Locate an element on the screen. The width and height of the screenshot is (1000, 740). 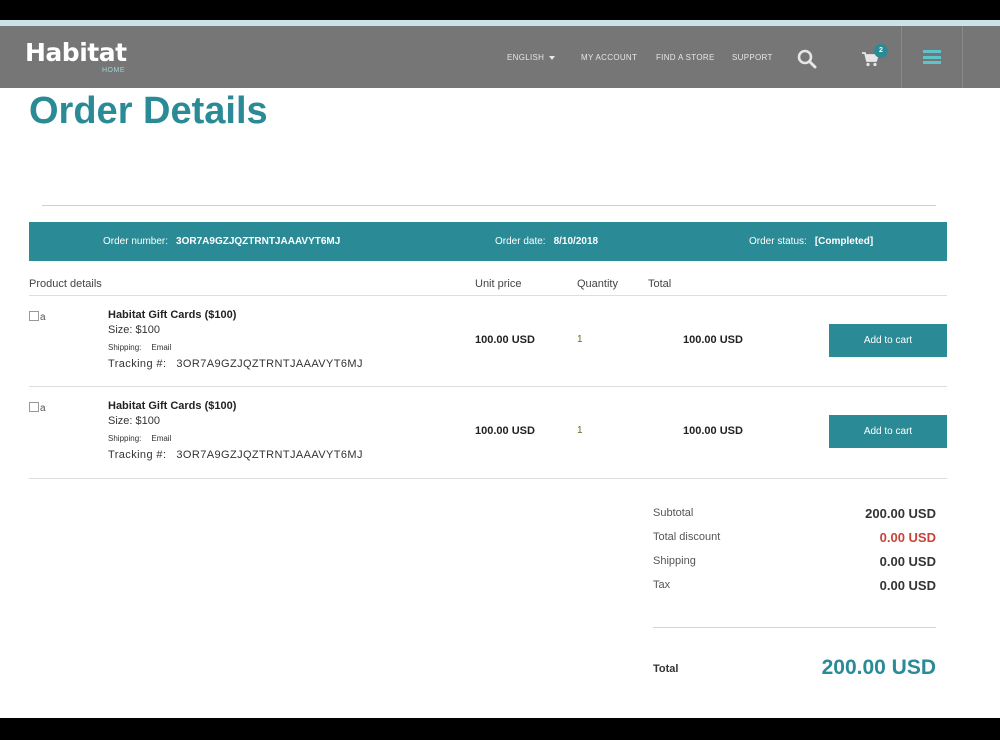
order-date: Order date: 8/10/2018 is located at coordinates (546, 241).